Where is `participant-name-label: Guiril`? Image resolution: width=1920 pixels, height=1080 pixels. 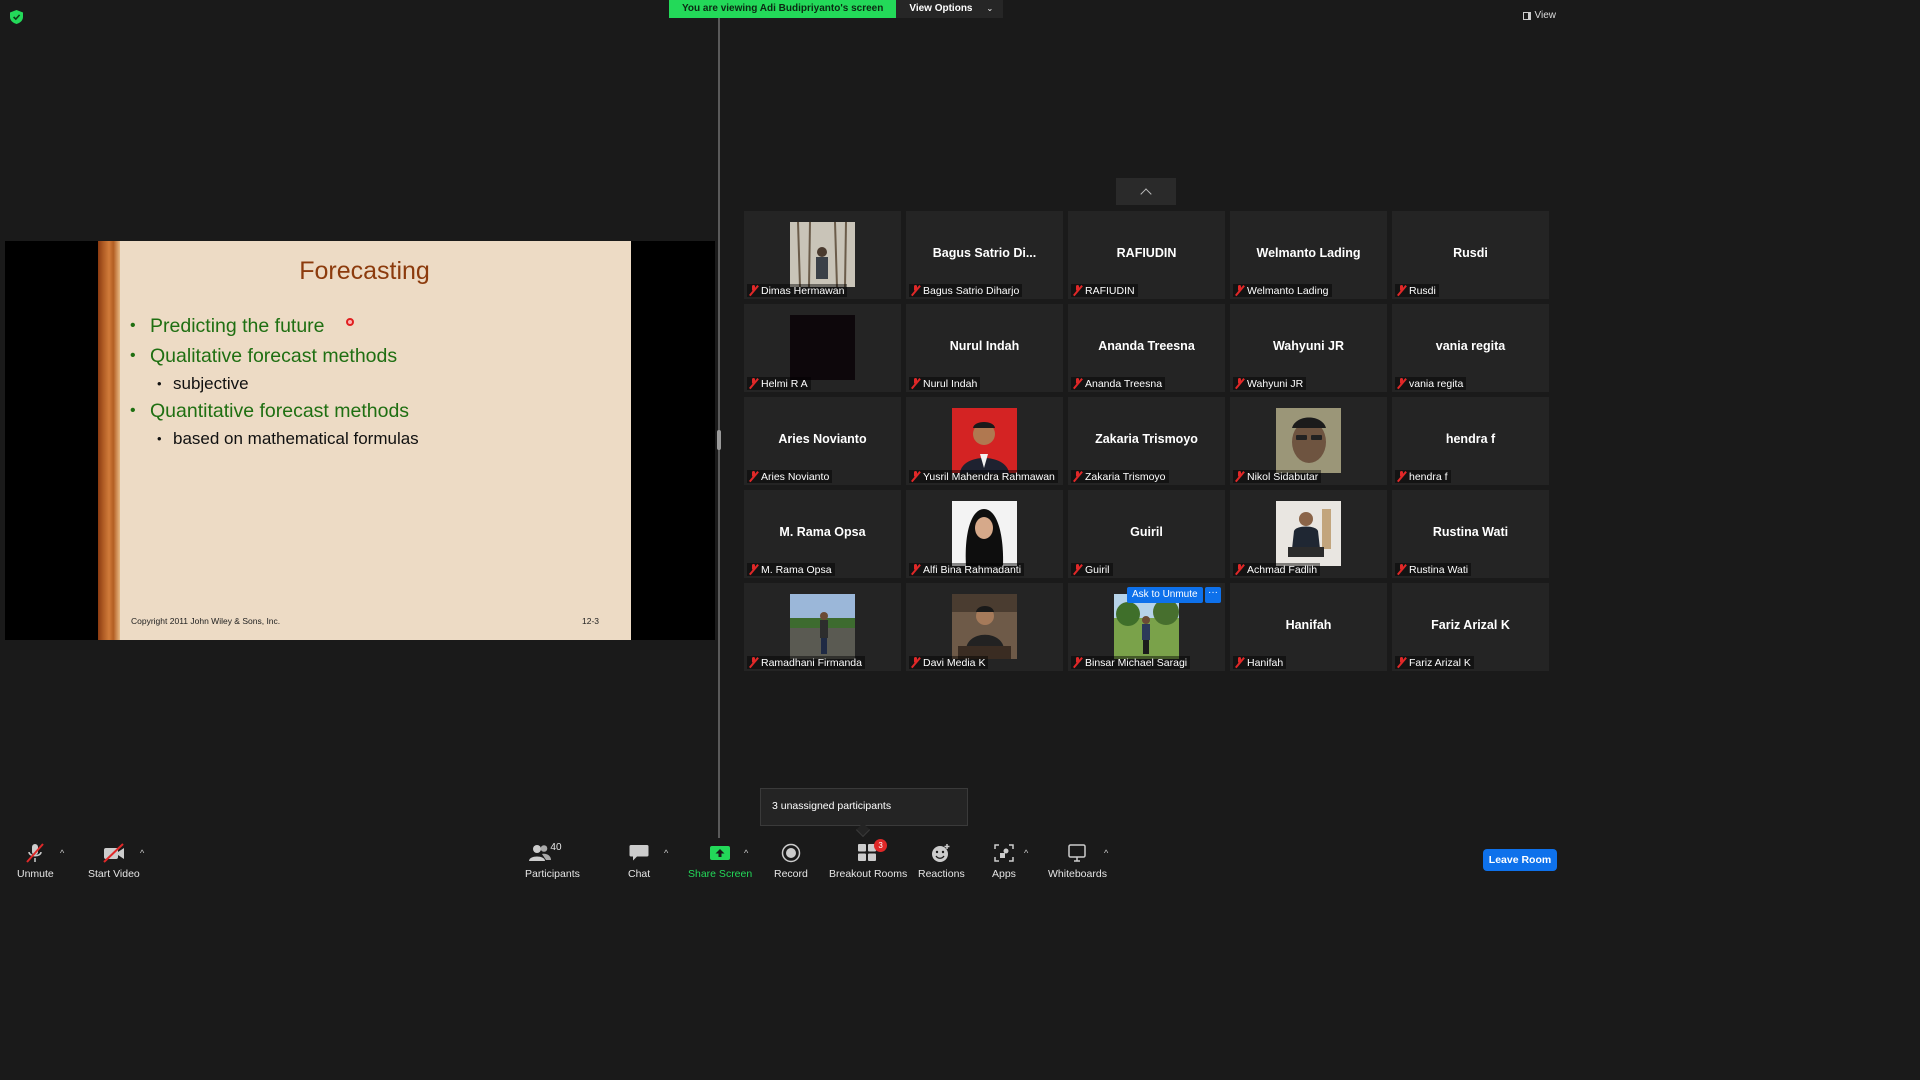 participant-name-label: Guiril is located at coordinates (1092, 569).